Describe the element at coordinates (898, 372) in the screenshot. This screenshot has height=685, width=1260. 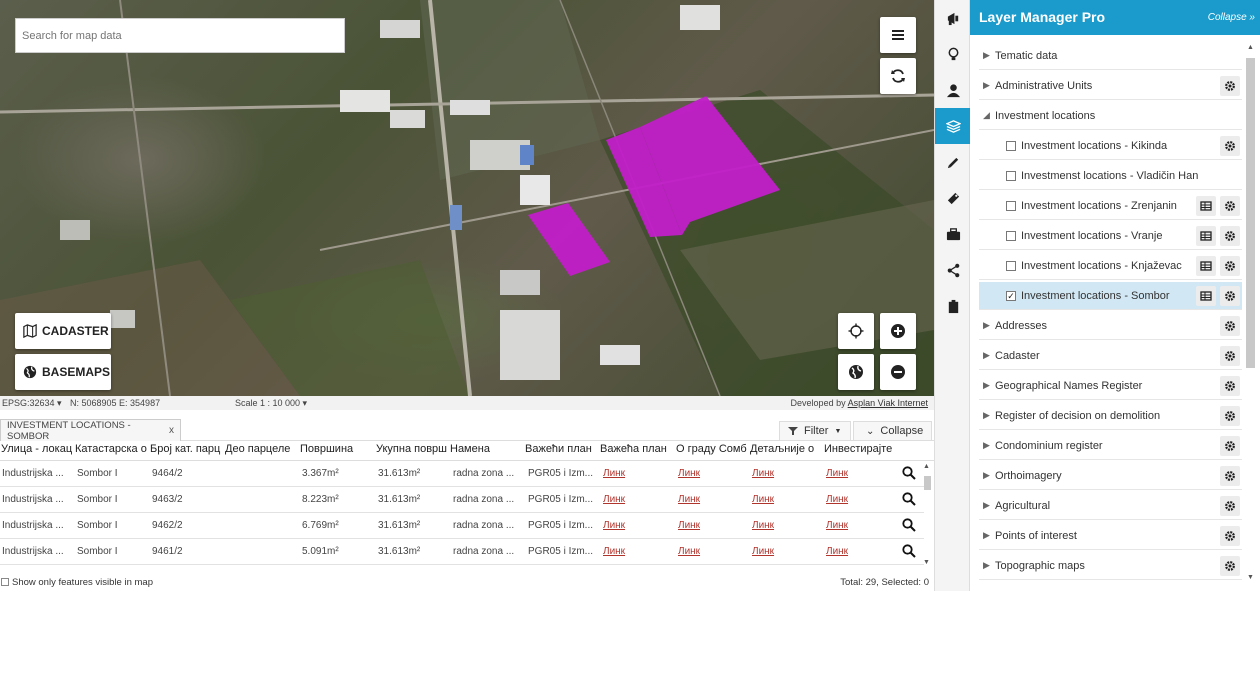
I see `zoom-out-button` at that location.